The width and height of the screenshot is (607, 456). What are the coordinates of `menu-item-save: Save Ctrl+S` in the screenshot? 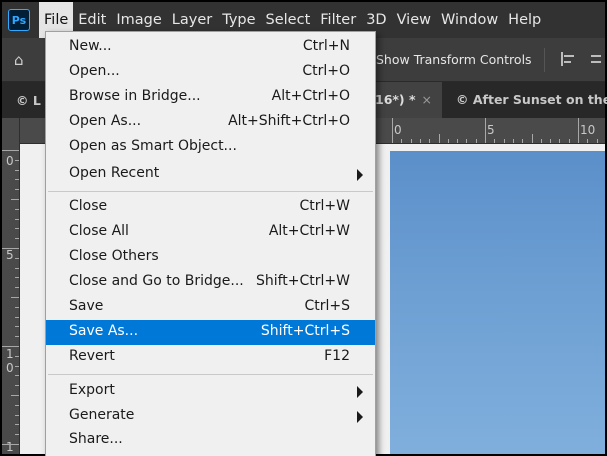 It's located at (210, 307).